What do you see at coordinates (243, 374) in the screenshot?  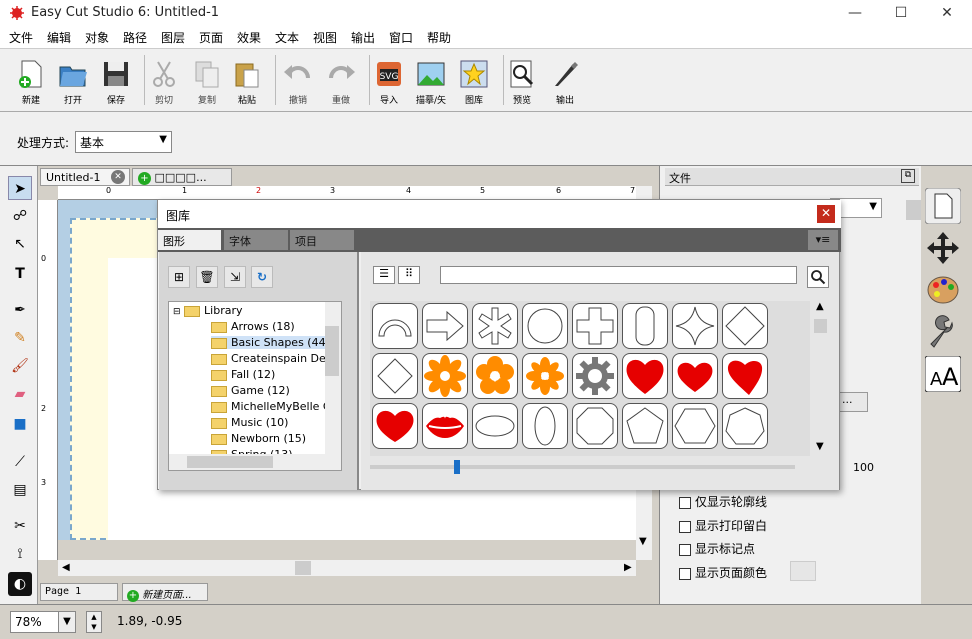 I see `tree-item: Fall (12)` at bounding box center [243, 374].